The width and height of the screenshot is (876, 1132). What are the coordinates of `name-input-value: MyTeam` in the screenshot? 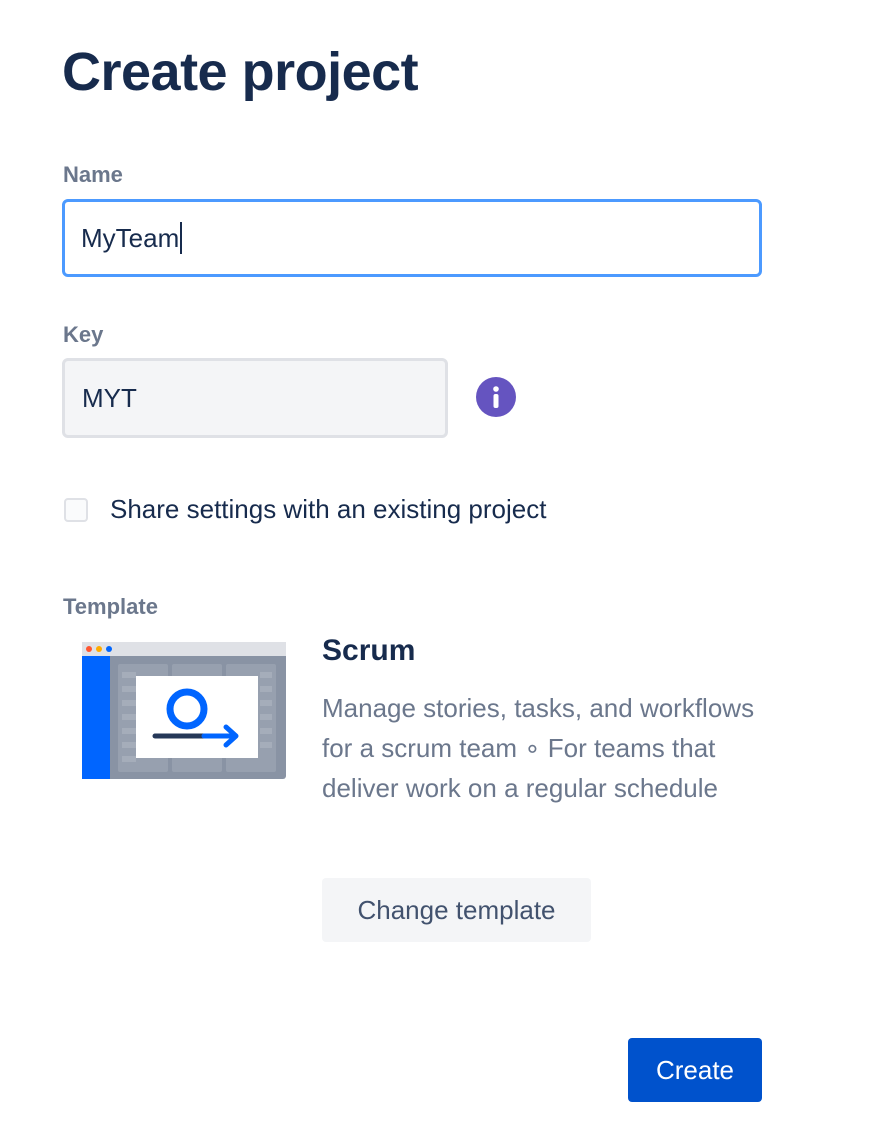 It's located at (130, 237).